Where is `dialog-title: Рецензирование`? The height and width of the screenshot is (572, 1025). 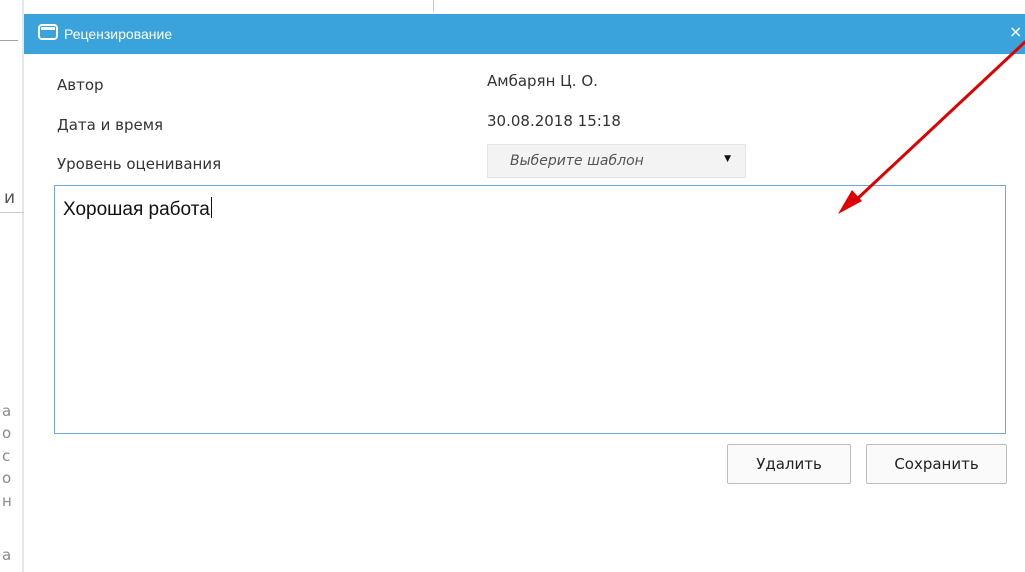 dialog-title: Рецензирование is located at coordinates (118, 34).